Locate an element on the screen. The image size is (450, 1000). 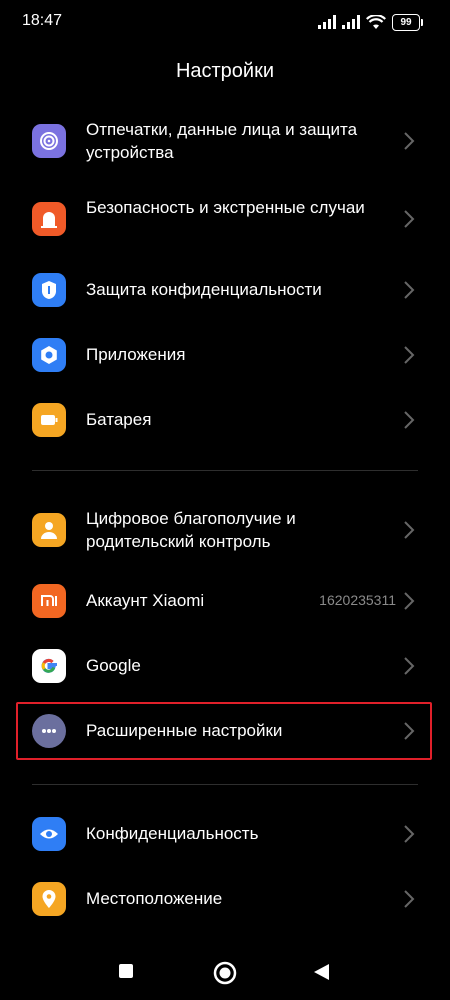
back-triangle-icon is located at coordinates (321, 972).